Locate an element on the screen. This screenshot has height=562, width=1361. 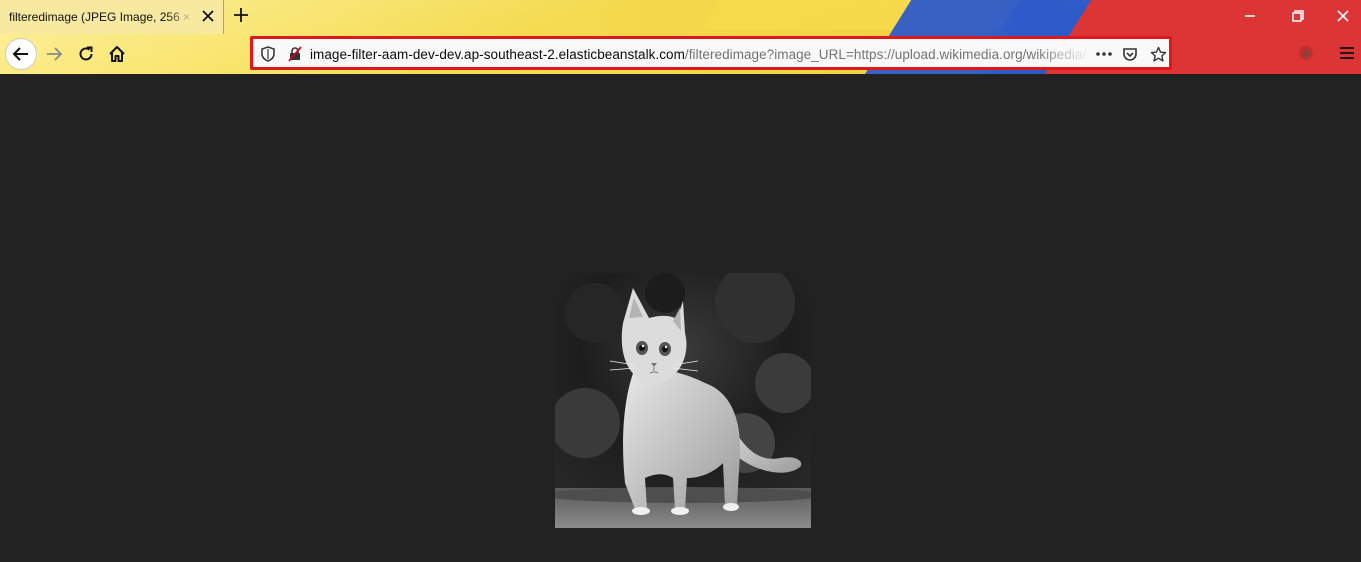
reload-button is located at coordinates (86, 54).